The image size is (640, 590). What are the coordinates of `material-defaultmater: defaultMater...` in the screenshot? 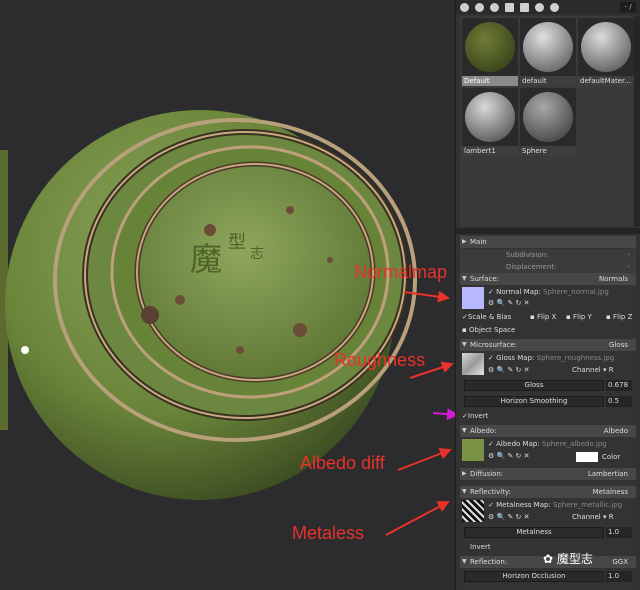 It's located at (606, 52).